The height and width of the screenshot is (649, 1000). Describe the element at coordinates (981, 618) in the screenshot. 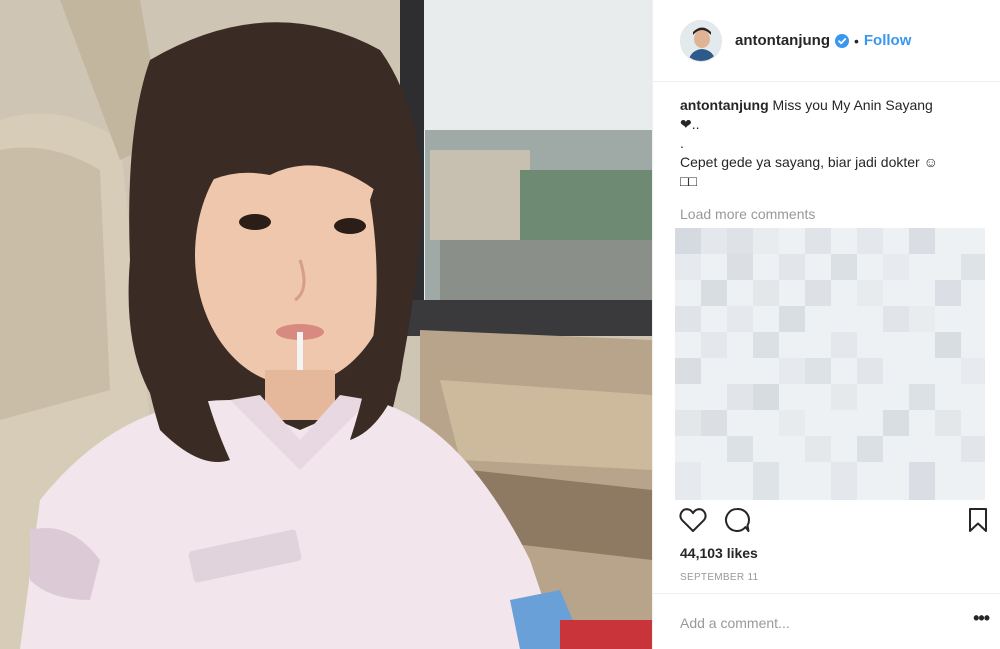

I see `more-dots-icon: •••` at that location.